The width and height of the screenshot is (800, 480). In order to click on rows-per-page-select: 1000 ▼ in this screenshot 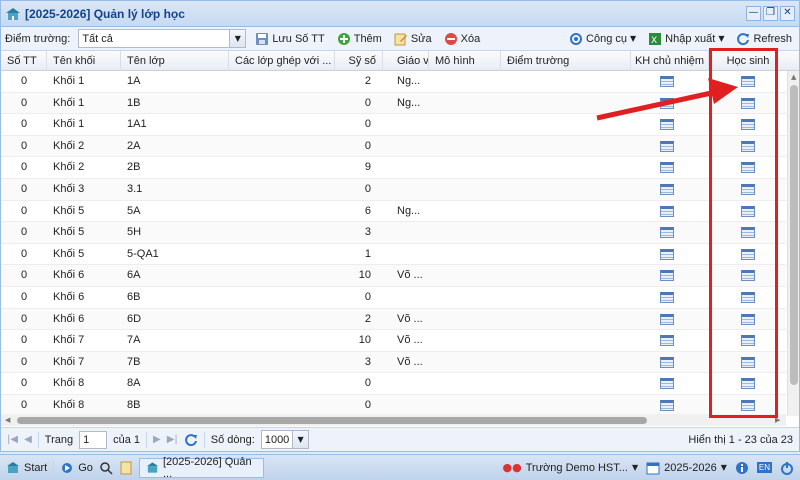, I will do `click(284, 439)`.